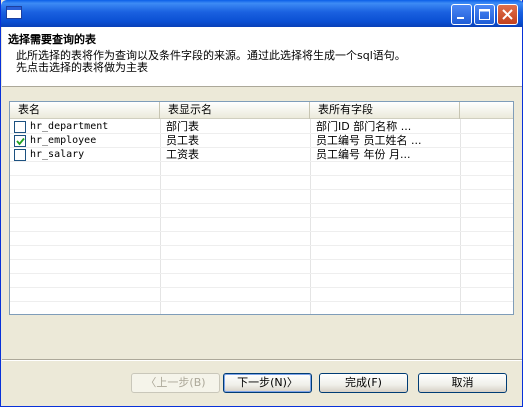  What do you see at coordinates (52, 39) in the screenshot?
I see `page-title: 选择需要查询的表` at bounding box center [52, 39].